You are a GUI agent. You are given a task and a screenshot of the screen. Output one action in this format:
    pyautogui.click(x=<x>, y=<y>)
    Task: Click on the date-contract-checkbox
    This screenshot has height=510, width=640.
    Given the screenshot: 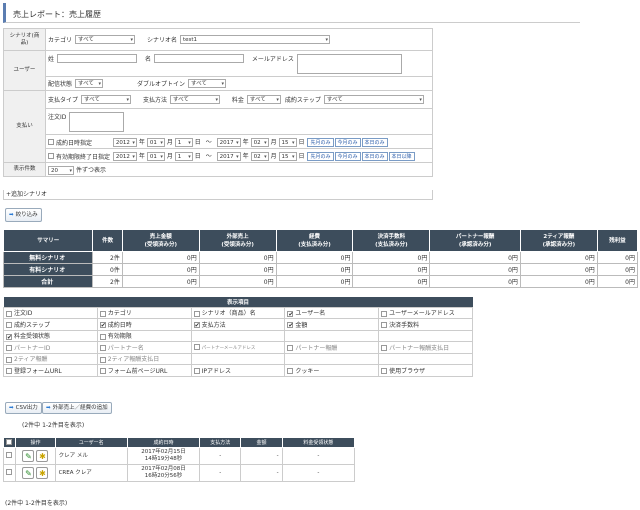 What is the action you would take?
    pyautogui.click(x=51, y=142)
    